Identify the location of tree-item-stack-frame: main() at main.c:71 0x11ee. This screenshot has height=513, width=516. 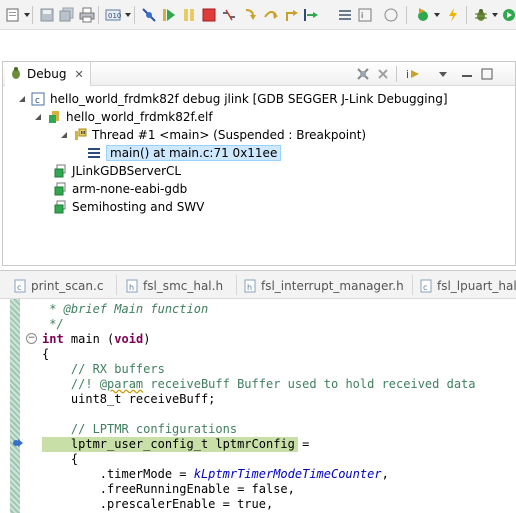
(184, 153).